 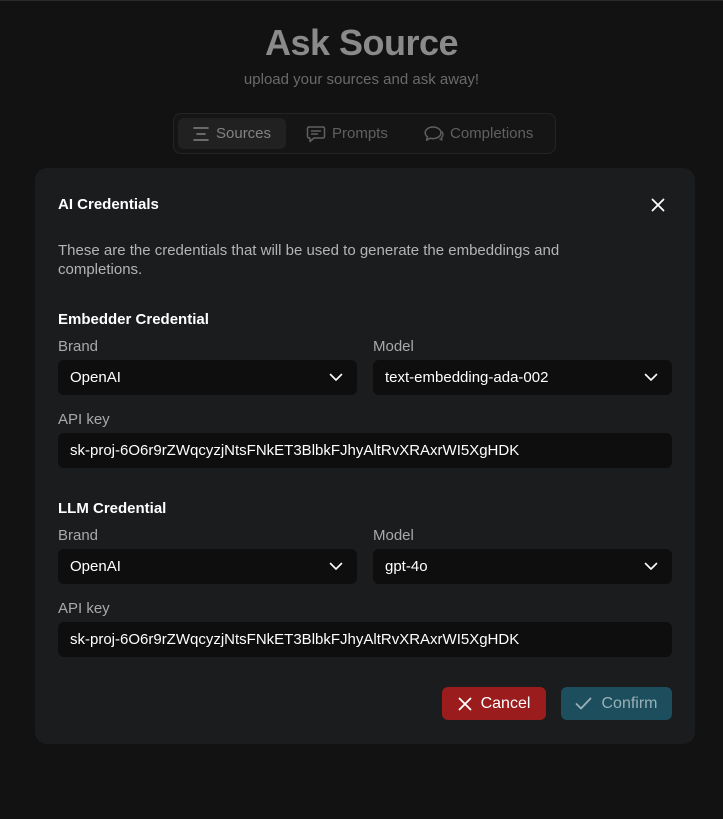 I want to click on top-border, so click(x=361, y=0).